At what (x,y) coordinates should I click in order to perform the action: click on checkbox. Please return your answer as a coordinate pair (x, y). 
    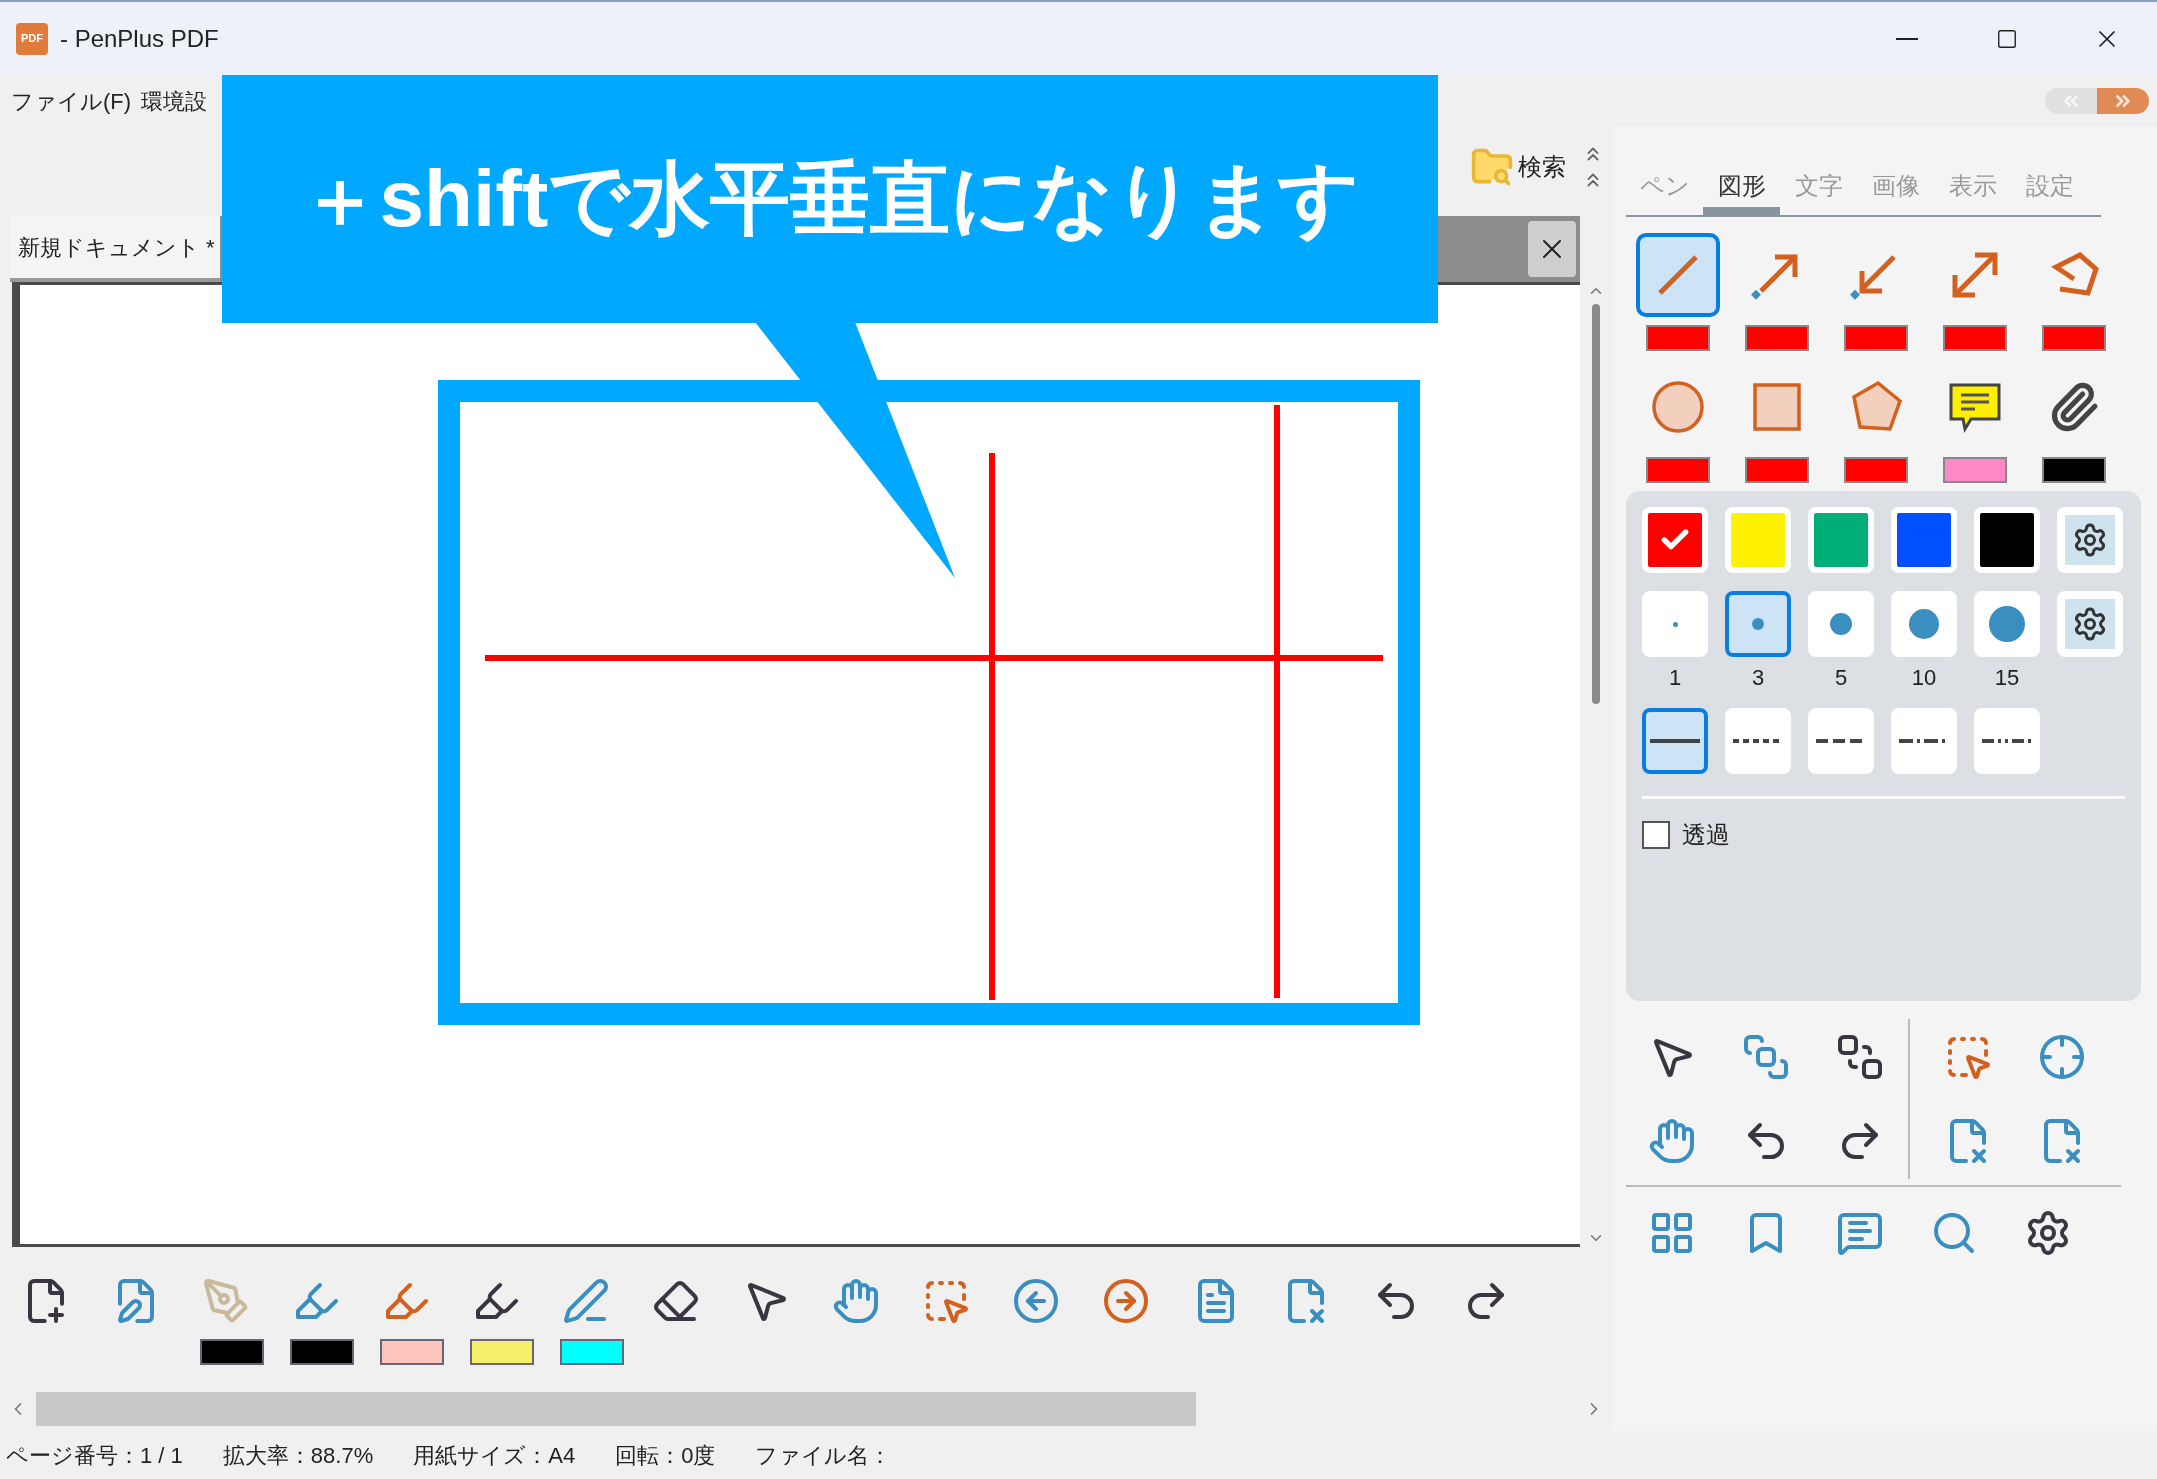
    Looking at the image, I should click on (1656, 835).